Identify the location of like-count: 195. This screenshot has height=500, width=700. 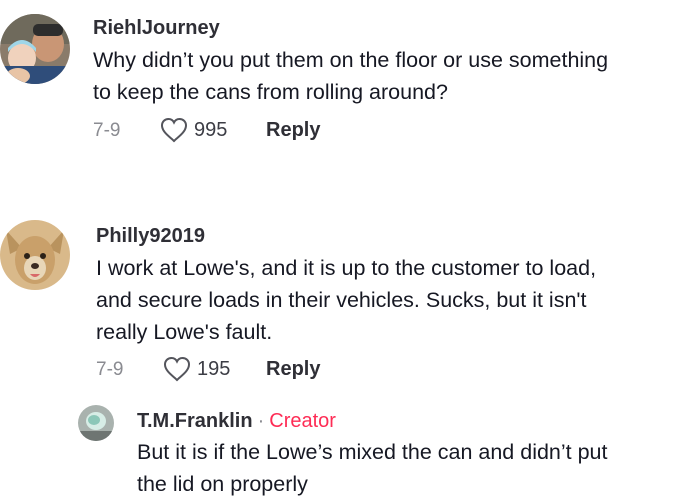
(214, 368).